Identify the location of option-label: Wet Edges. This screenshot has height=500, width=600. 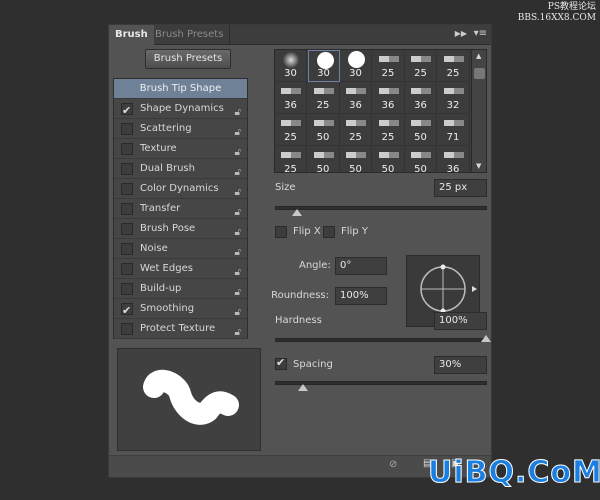
(166, 268).